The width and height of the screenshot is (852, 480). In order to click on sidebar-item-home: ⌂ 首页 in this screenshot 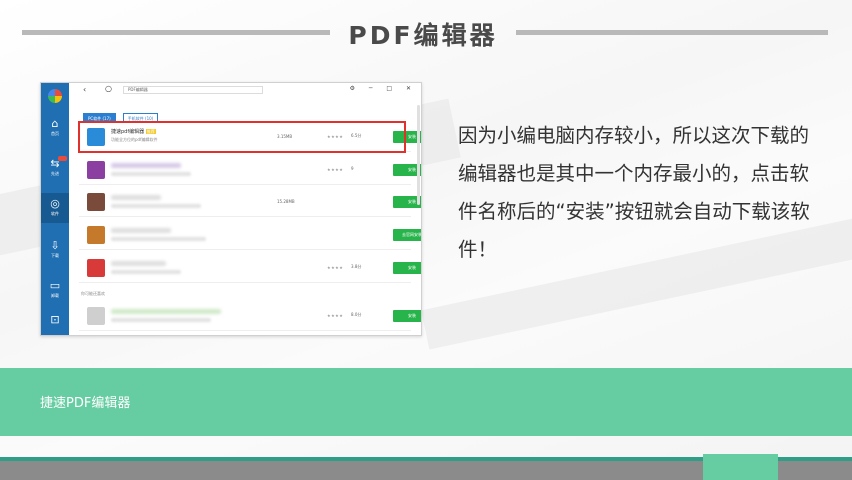, I will do `click(55, 128)`.